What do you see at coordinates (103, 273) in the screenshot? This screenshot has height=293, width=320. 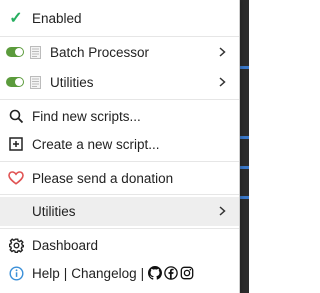 I see `changelog-link: Changelog` at bounding box center [103, 273].